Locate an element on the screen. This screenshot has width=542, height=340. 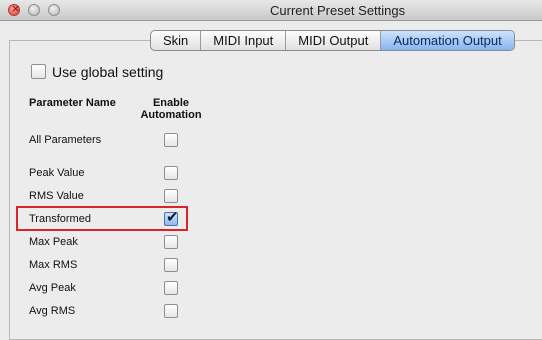
param-label-avg-peak: Avg Peak is located at coordinates (52, 288).